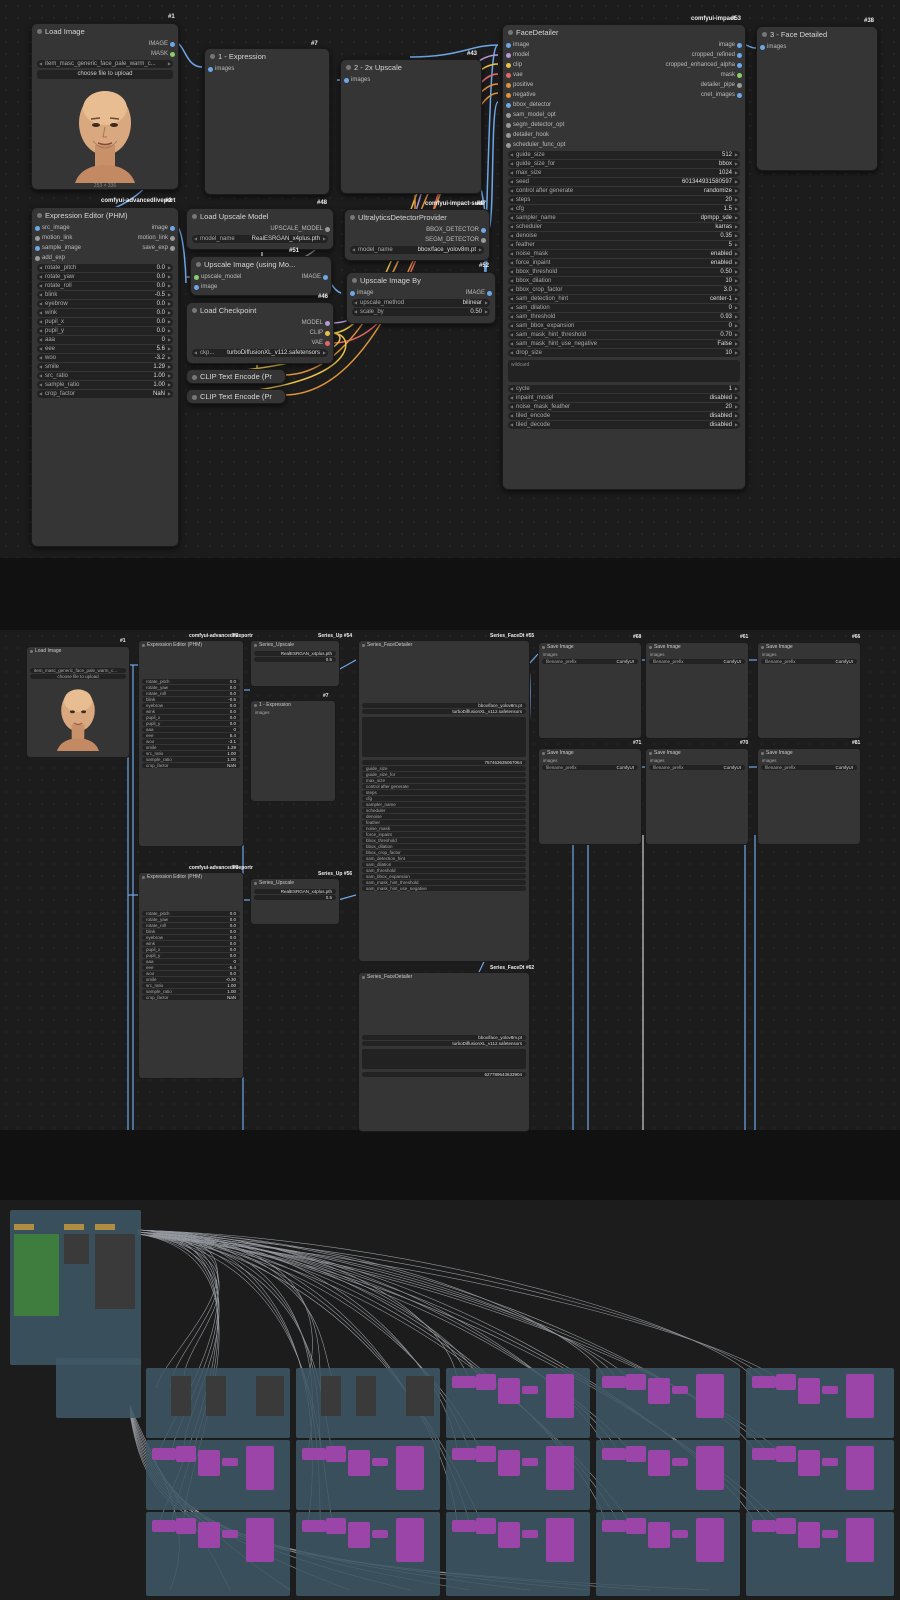  What do you see at coordinates (444, 882) in the screenshot?
I see `widget-row: sam_mask_hint_threshold` at bounding box center [444, 882].